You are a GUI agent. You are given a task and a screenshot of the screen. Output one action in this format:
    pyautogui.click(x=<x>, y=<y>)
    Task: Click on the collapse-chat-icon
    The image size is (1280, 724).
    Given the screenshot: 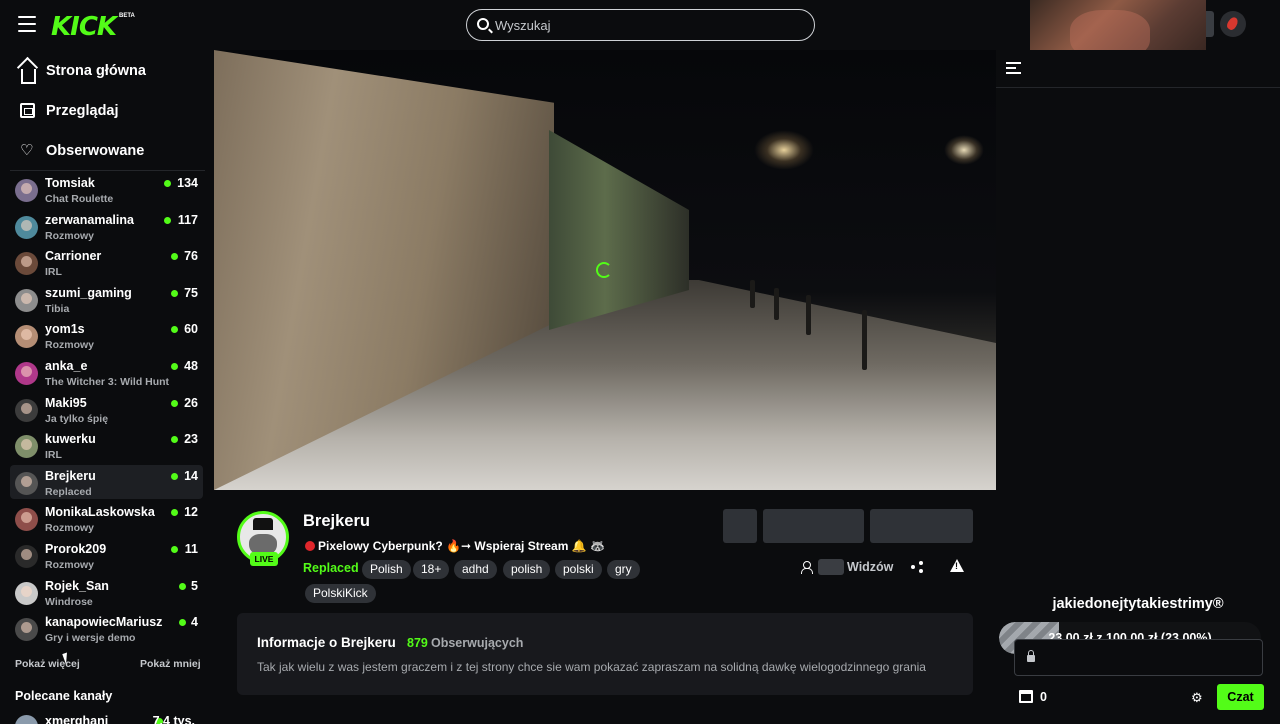 What is the action you would take?
    pyautogui.click(x=1013, y=68)
    